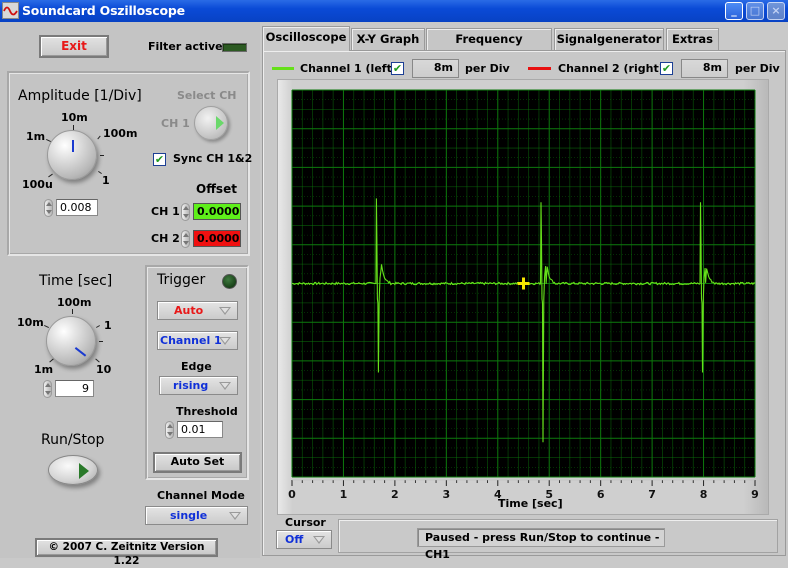 This screenshot has height=568, width=788. What do you see at coordinates (319, 540) in the screenshot?
I see `chevron-down-icon` at bounding box center [319, 540].